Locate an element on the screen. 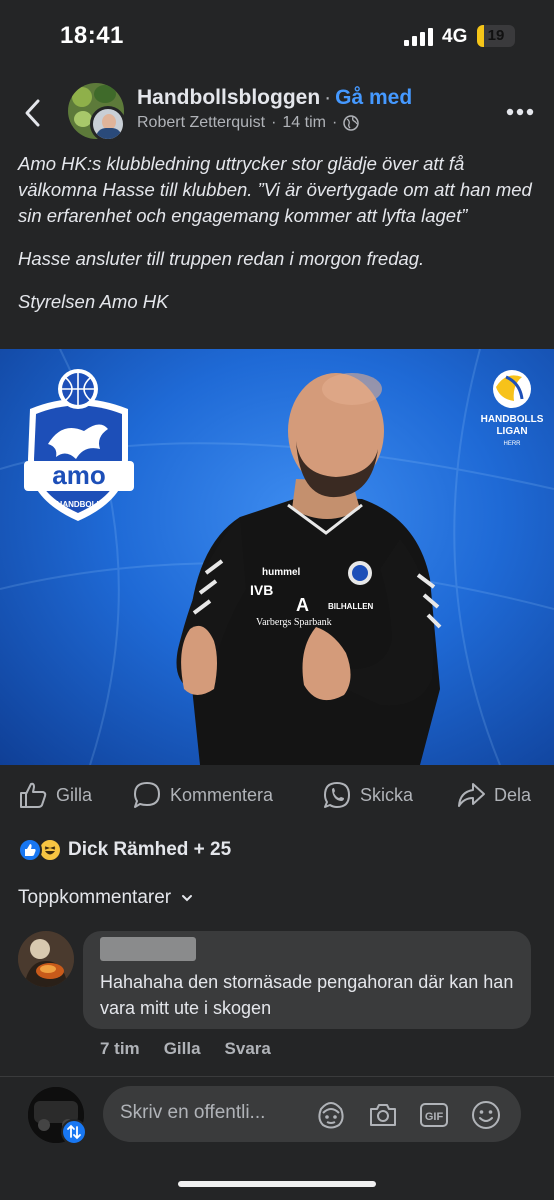 Image resolution: width=554 pixels, height=1200 pixels. commenter-avatar is located at coordinates (46, 959).